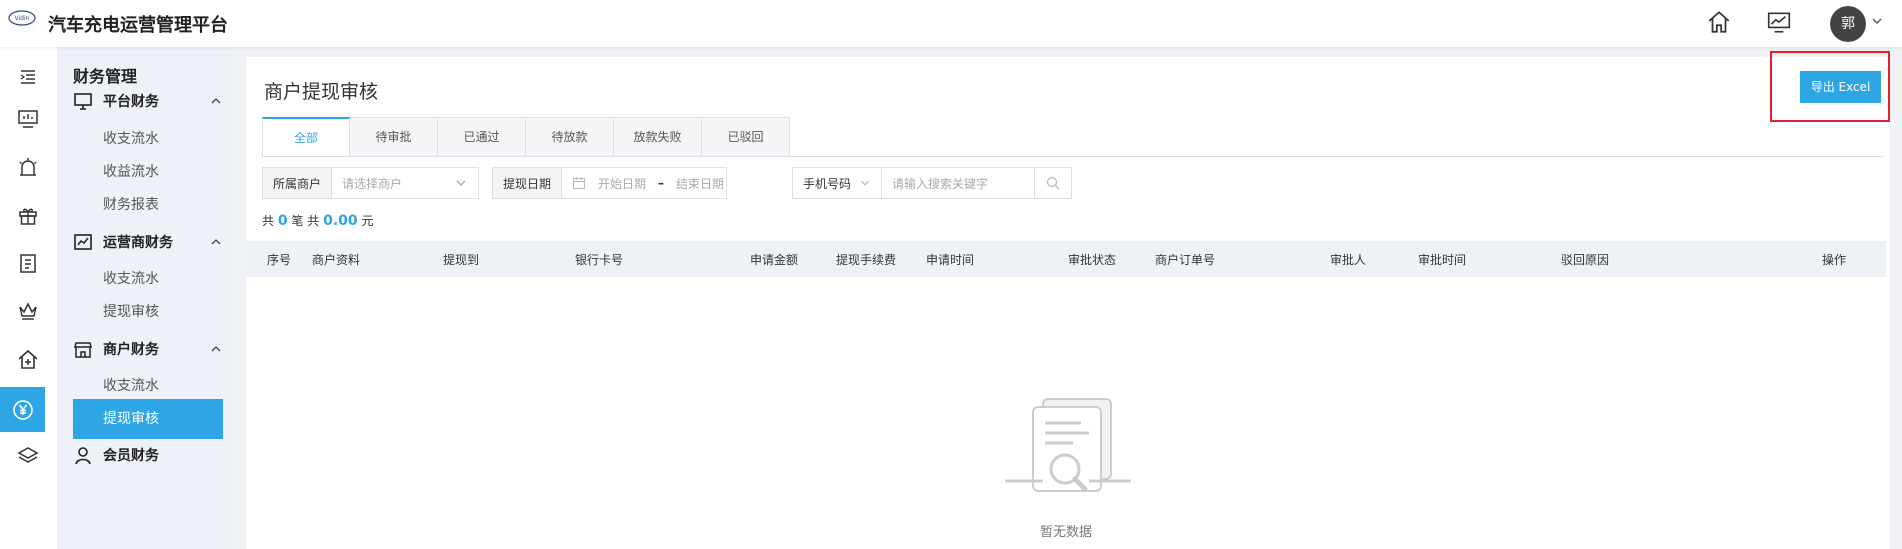 The height and width of the screenshot is (549, 1902). I want to click on subnav-item-merchant-withdraw-review: 提现审核, so click(148, 419).